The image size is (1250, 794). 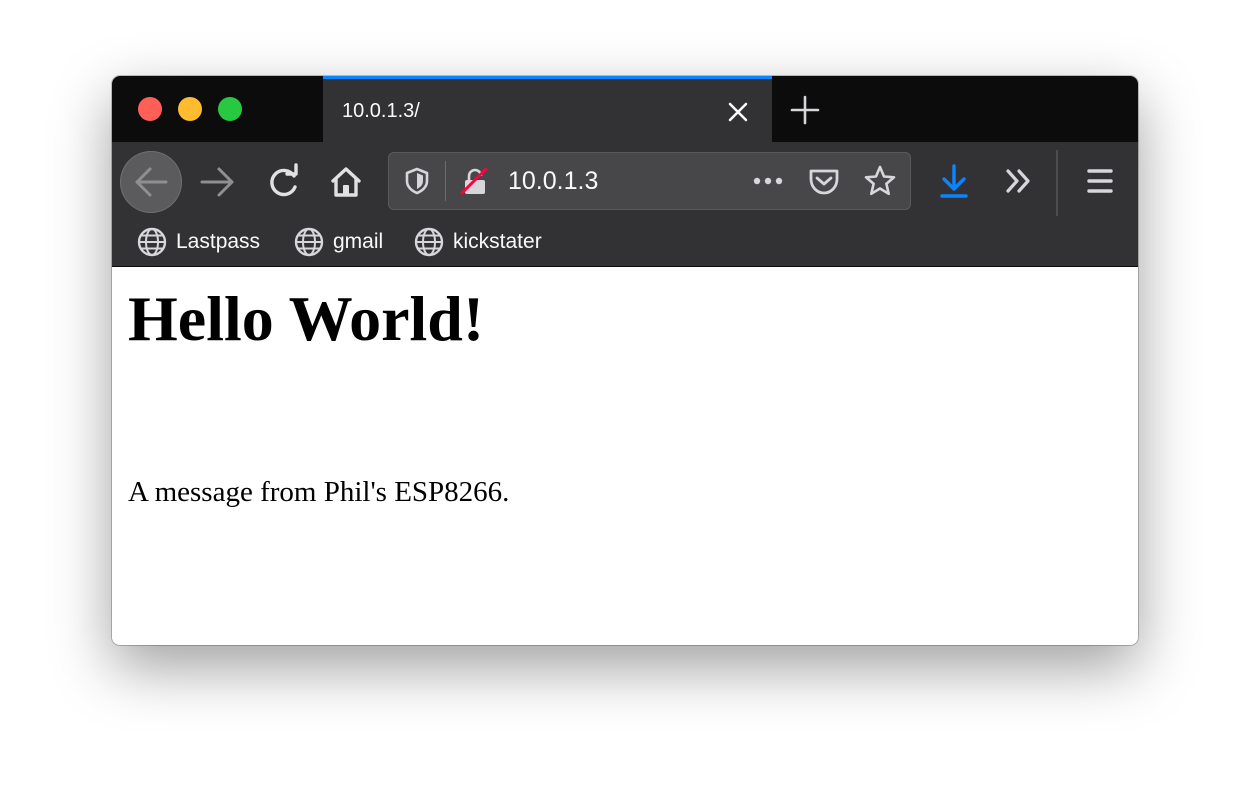 I want to click on url-divider, so click(x=445, y=181).